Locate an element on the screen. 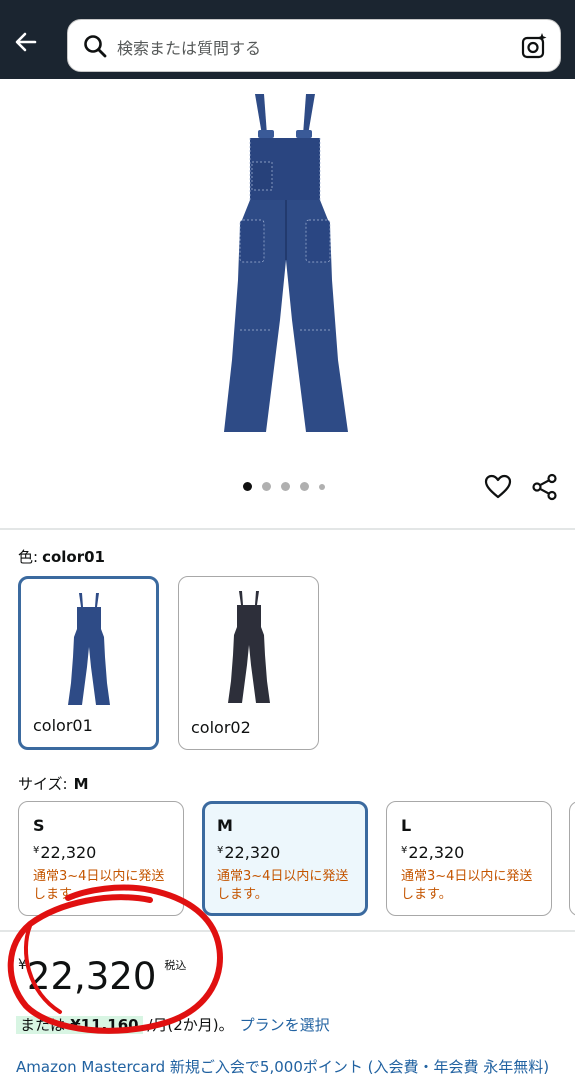  back-arrow-icon is located at coordinates (26, 42).